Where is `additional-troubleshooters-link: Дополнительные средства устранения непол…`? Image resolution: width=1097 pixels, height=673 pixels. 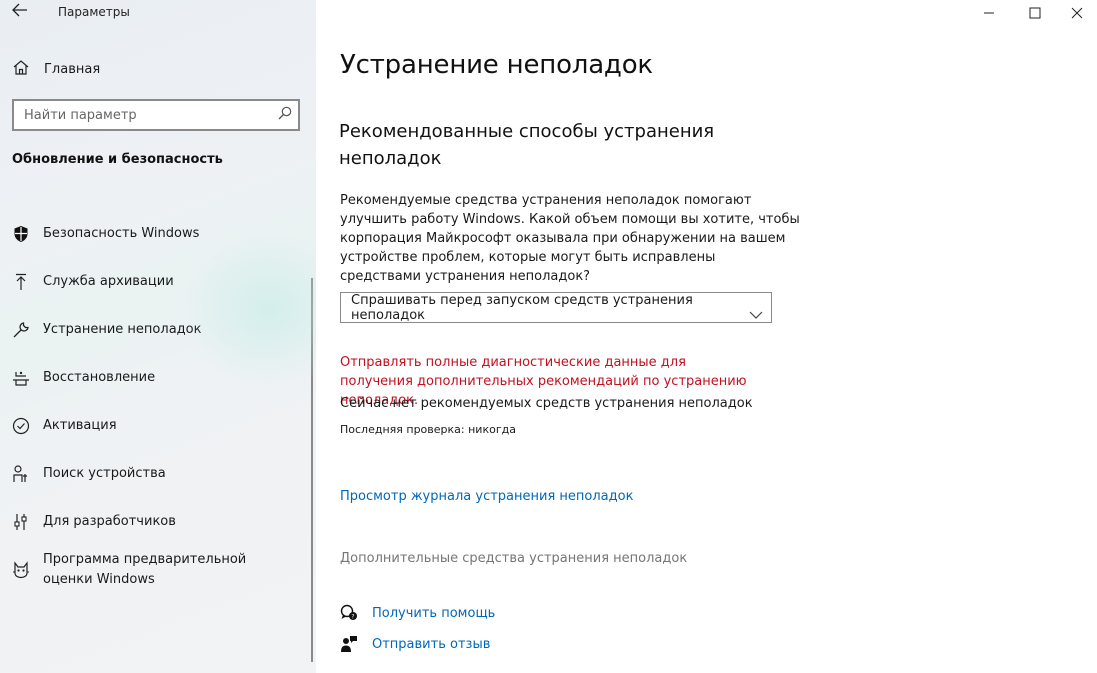 additional-troubleshooters-link: Дополнительные средства устранения непол… is located at coordinates (514, 558).